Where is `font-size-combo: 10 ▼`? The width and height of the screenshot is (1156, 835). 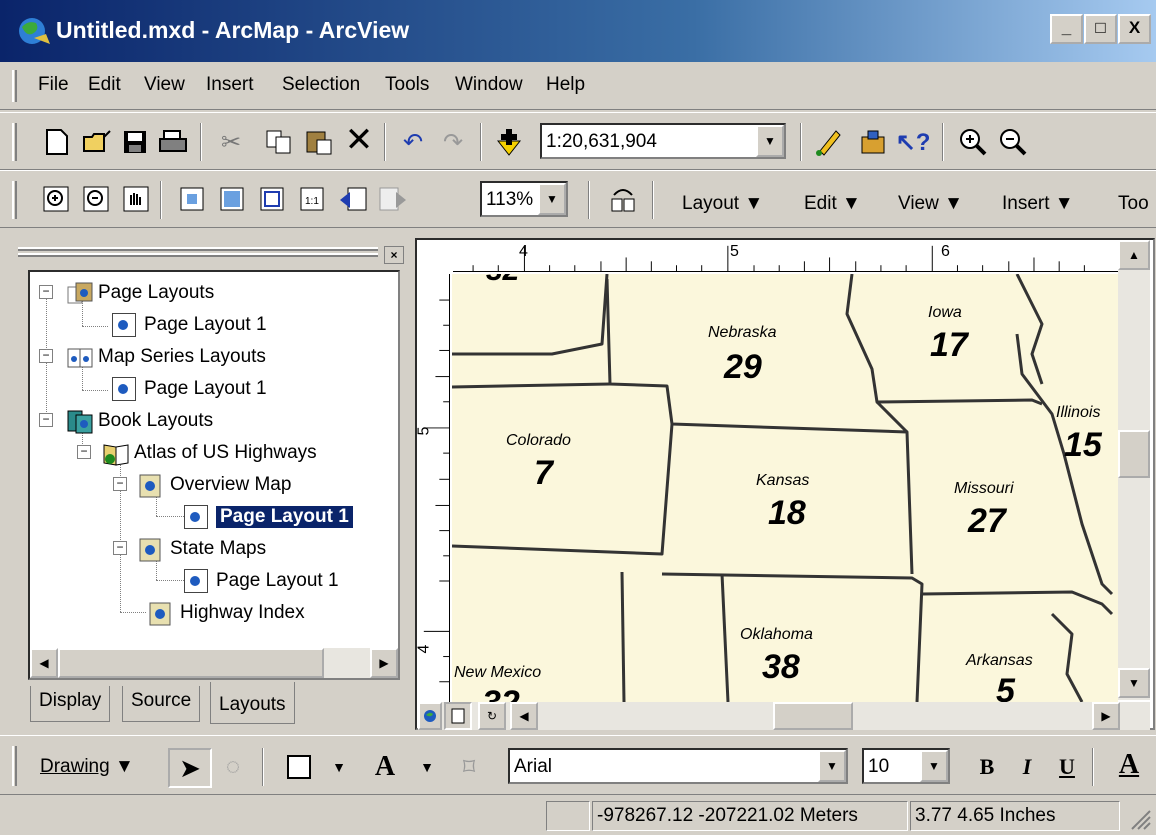 font-size-combo: 10 ▼ is located at coordinates (906, 766).